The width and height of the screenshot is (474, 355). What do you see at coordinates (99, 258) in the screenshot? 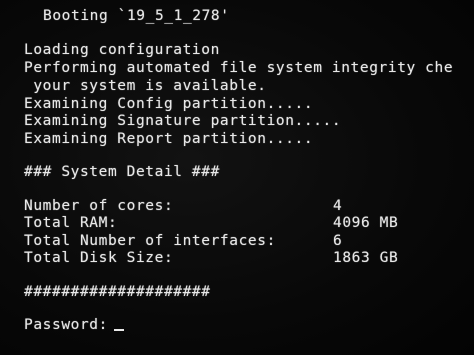
I see `detail-label-disk: Total Disk Size:` at bounding box center [99, 258].